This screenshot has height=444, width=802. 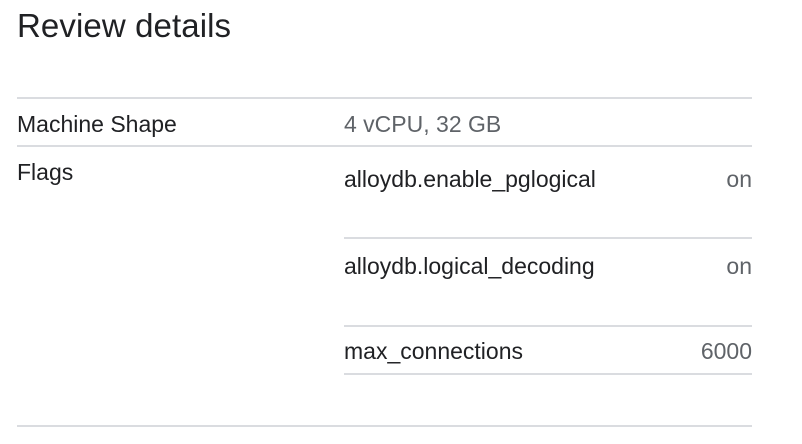 What do you see at coordinates (45, 172) in the screenshot?
I see `flags-label: Flags` at bounding box center [45, 172].